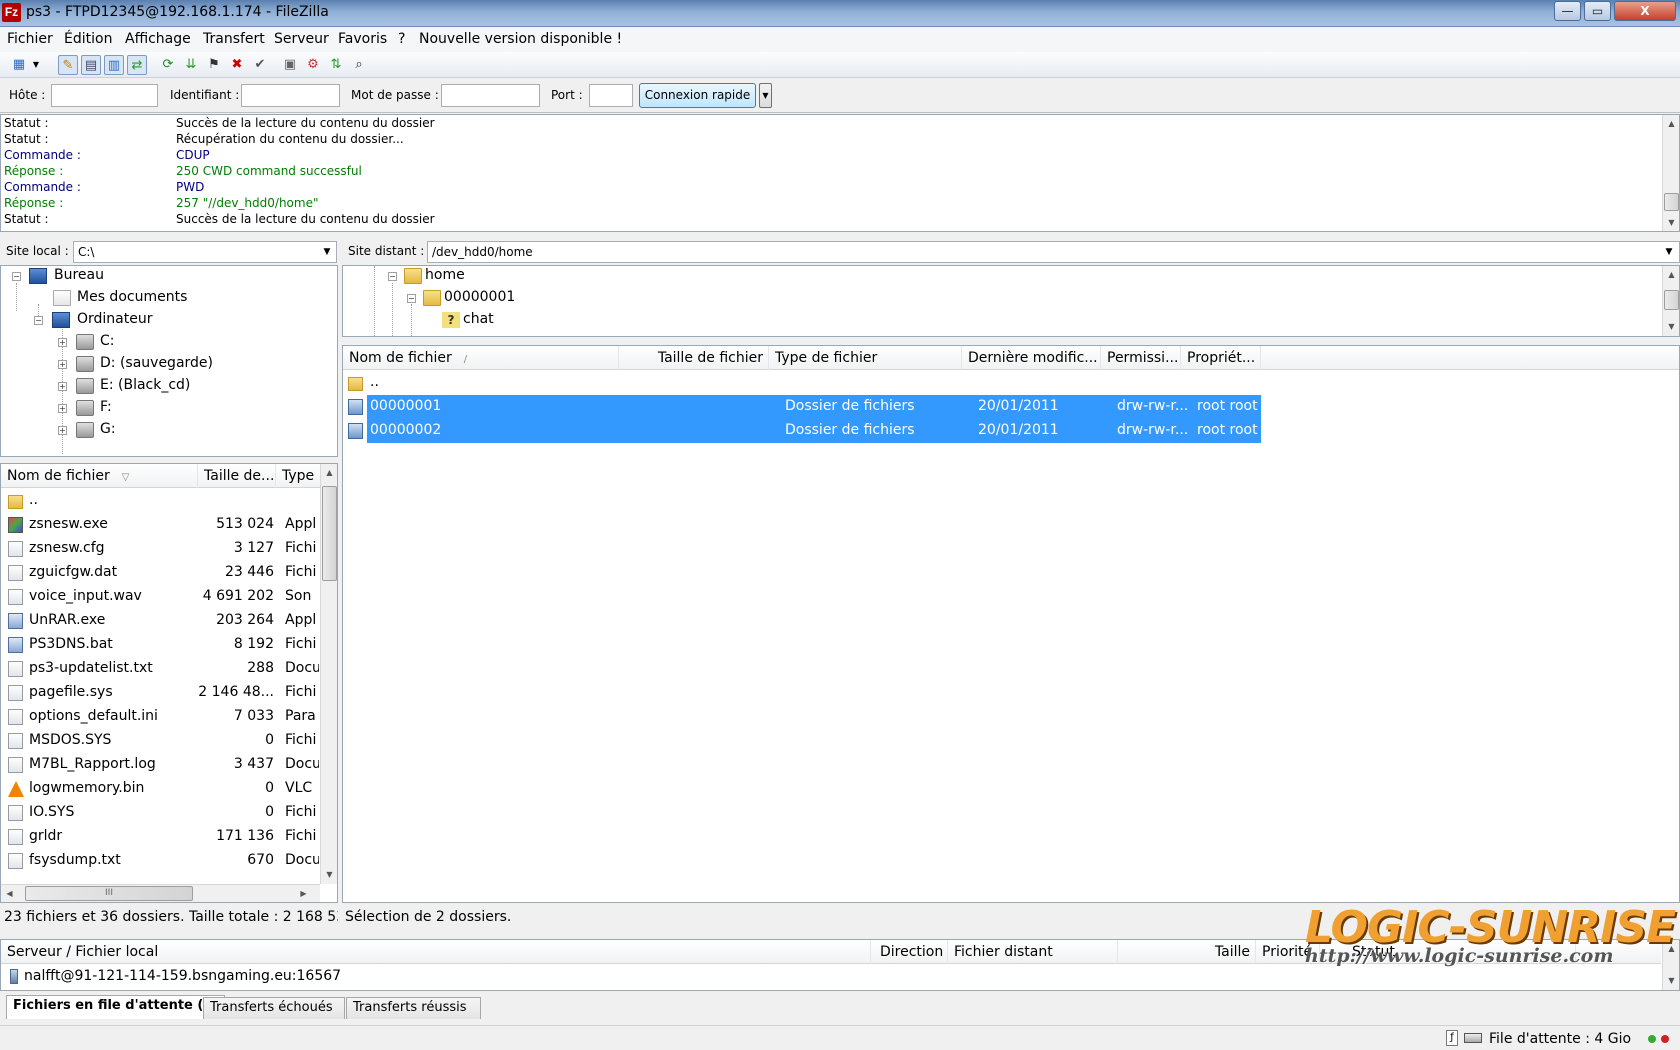 The width and height of the screenshot is (1680, 1050). I want to click on queue-row: nalfft@91-121-114-159.bsngaming.eu:16567, so click(831, 977).